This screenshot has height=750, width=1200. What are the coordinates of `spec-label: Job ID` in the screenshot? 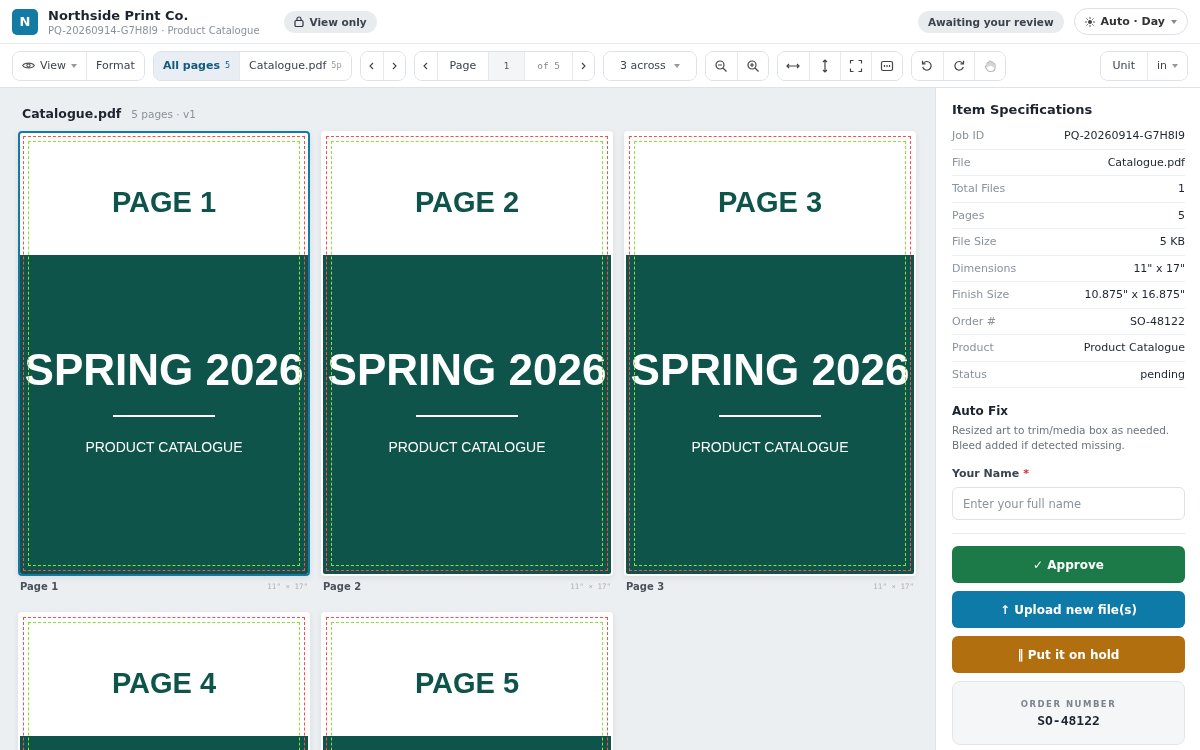 It's located at (968, 136).